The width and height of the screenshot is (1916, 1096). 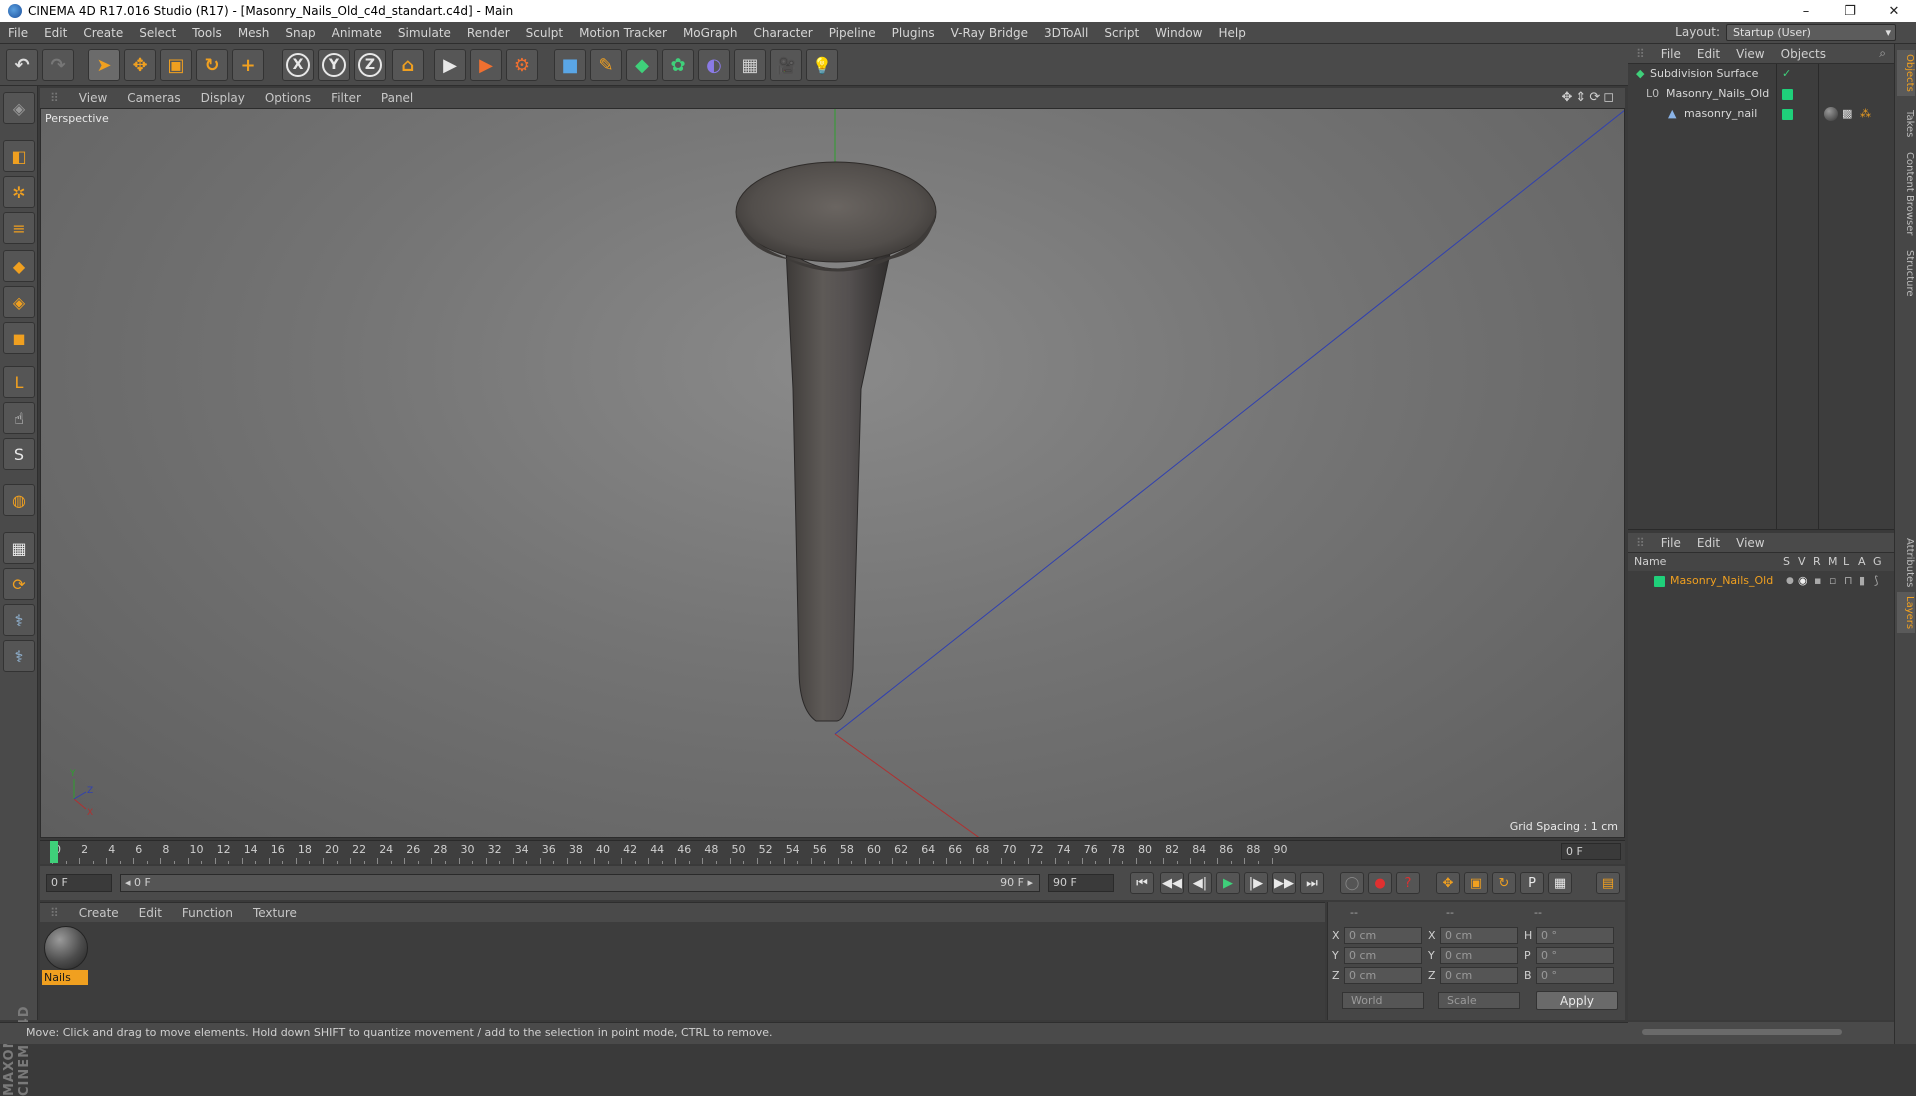 I want to click on eye-icon: ◉, so click(x=1803, y=581).